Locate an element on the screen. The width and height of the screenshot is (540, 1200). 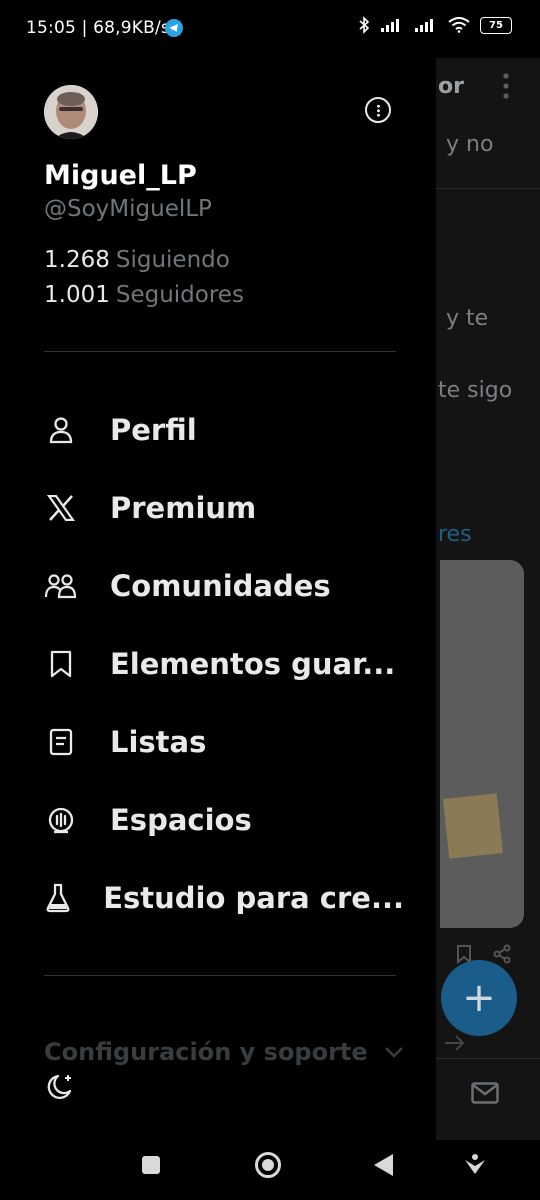
drawer-divider-bottom is located at coordinates (220, 975).